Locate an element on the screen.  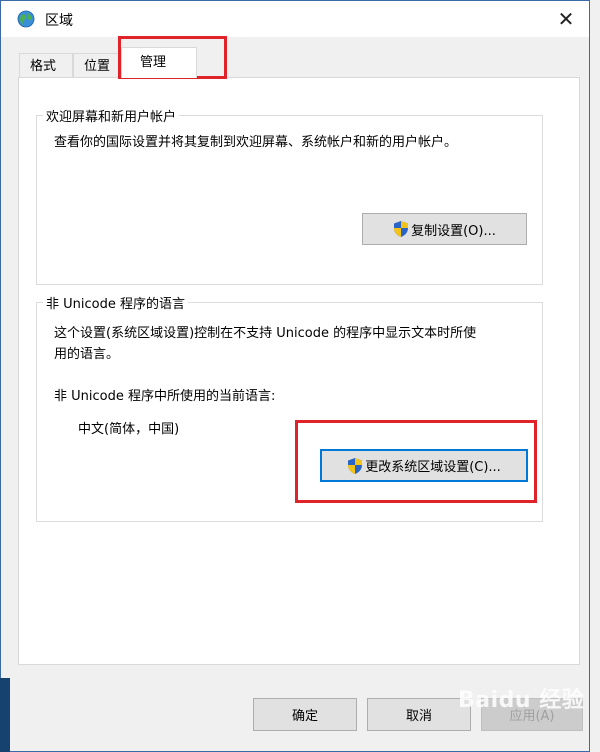
welcome-description: 查看你的国际设置并将其复制到欢迎屏幕、系统帐户和新的用户帐户。 is located at coordinates (256, 142).